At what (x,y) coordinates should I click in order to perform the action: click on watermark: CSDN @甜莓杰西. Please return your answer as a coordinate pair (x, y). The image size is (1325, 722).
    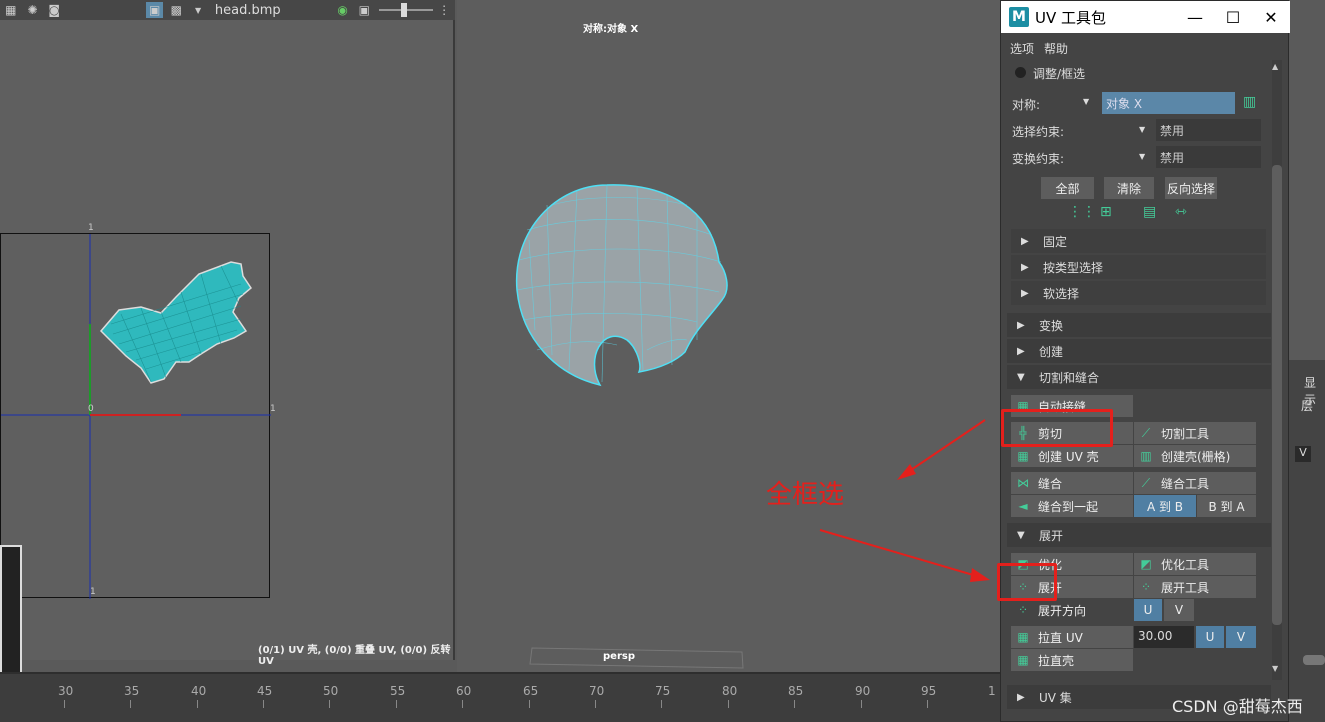
    Looking at the image, I should click on (1237, 706).